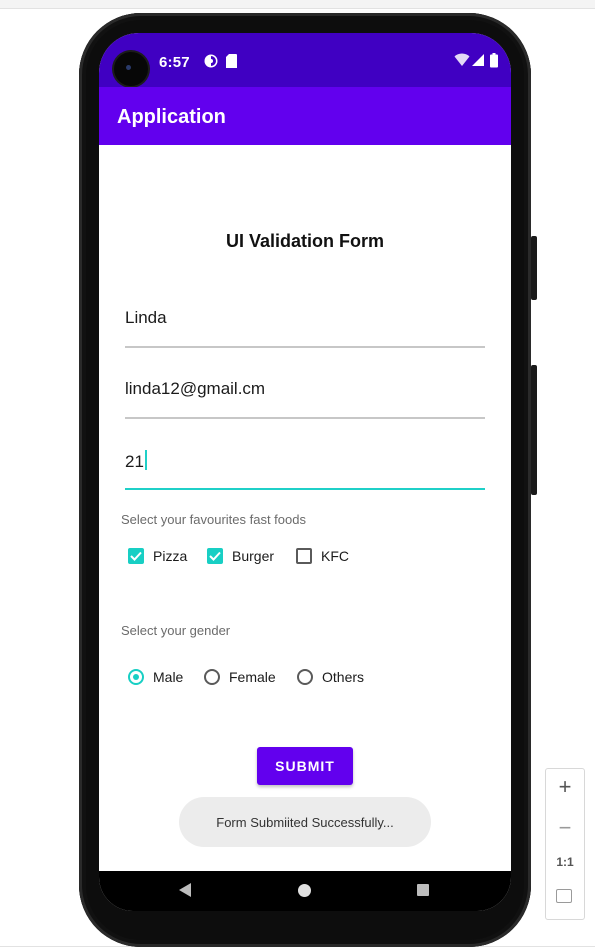 Image resolution: width=595 pixels, height=952 pixels. Describe the element at coordinates (213, 519) in the screenshot. I see `foods-section-label: Select your favourites fast foods` at that location.